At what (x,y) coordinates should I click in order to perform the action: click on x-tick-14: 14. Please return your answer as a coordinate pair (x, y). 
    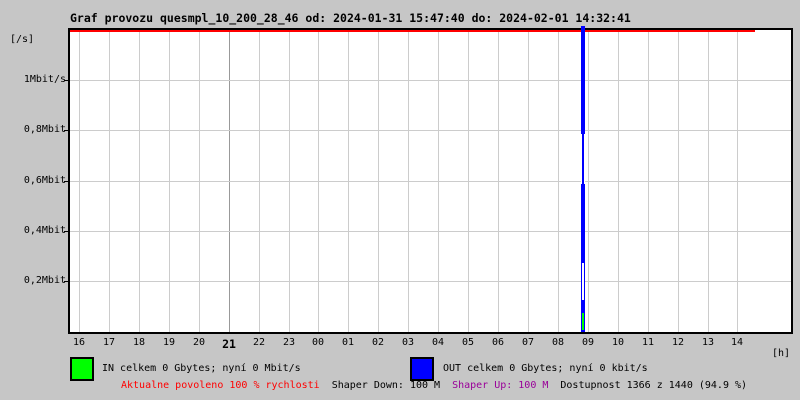
    Looking at the image, I should click on (737, 342).